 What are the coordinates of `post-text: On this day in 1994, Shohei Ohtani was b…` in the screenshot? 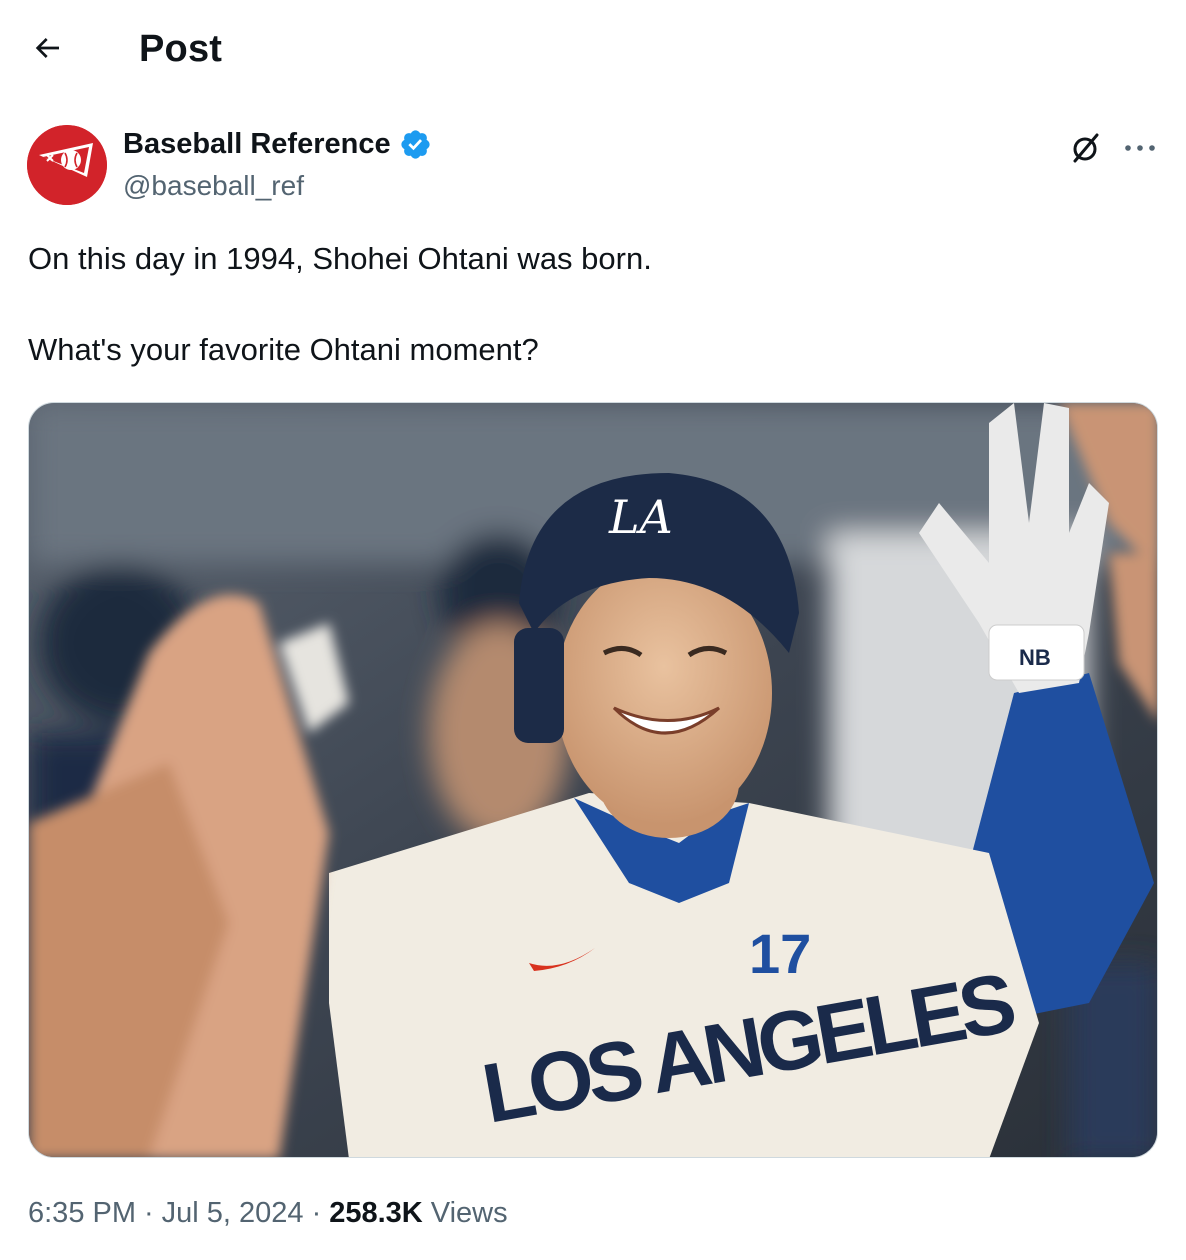 It's located at (588, 304).